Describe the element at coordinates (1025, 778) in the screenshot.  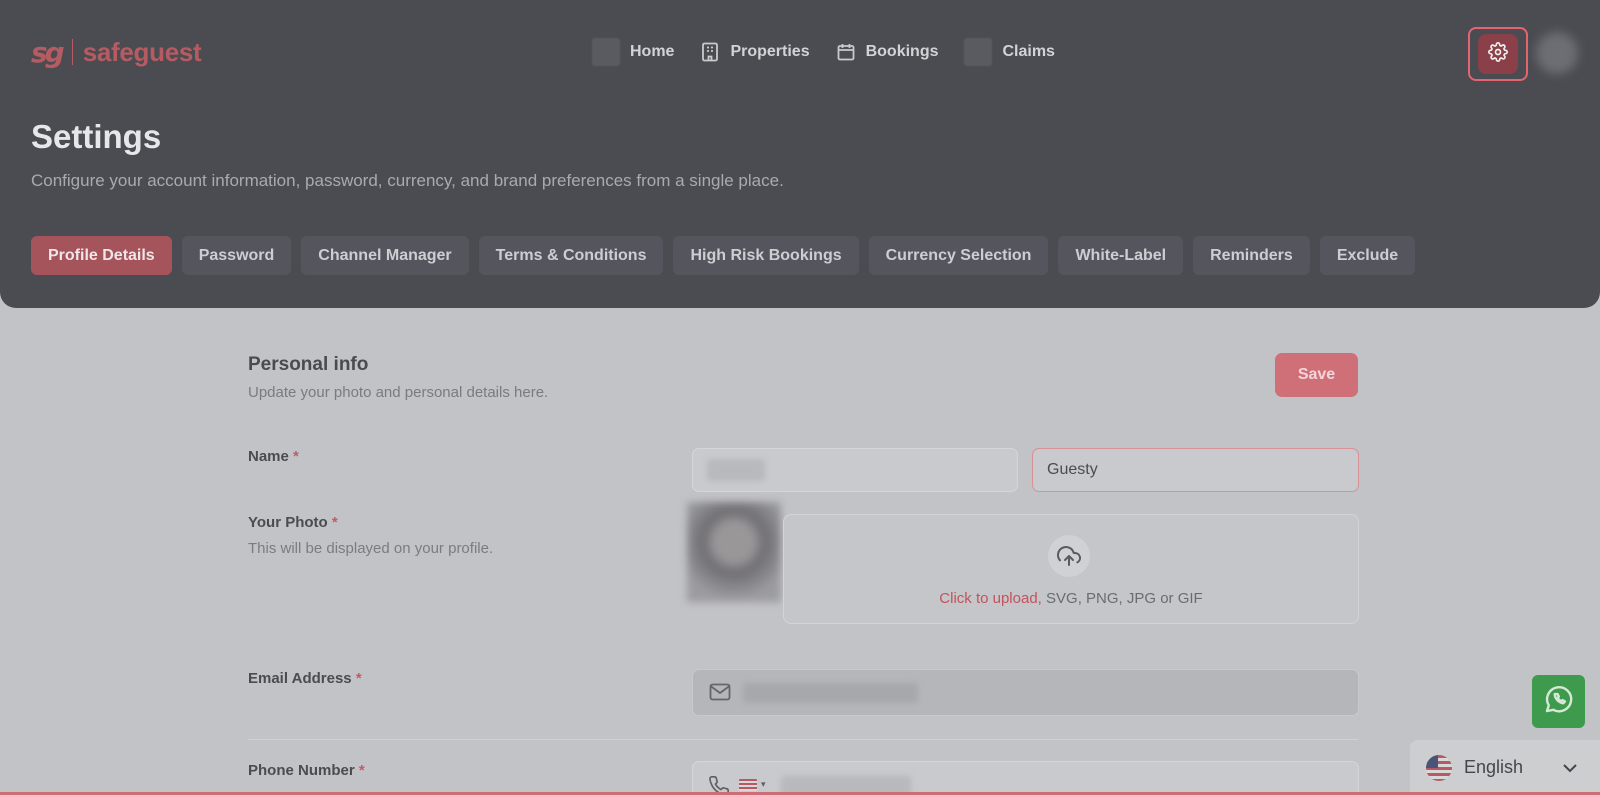
I see `phone-input: ▾` at that location.